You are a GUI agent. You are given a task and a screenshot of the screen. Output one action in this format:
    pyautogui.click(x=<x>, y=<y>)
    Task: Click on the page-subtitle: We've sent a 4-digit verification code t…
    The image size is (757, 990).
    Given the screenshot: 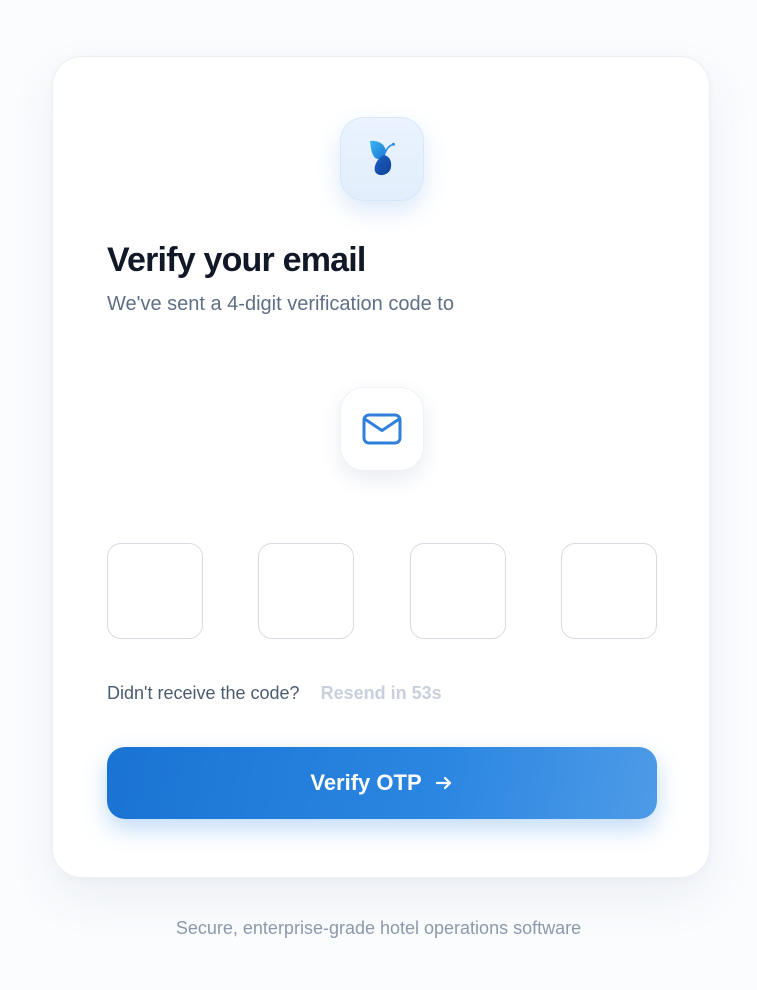 What is the action you would take?
    pyautogui.click(x=280, y=304)
    